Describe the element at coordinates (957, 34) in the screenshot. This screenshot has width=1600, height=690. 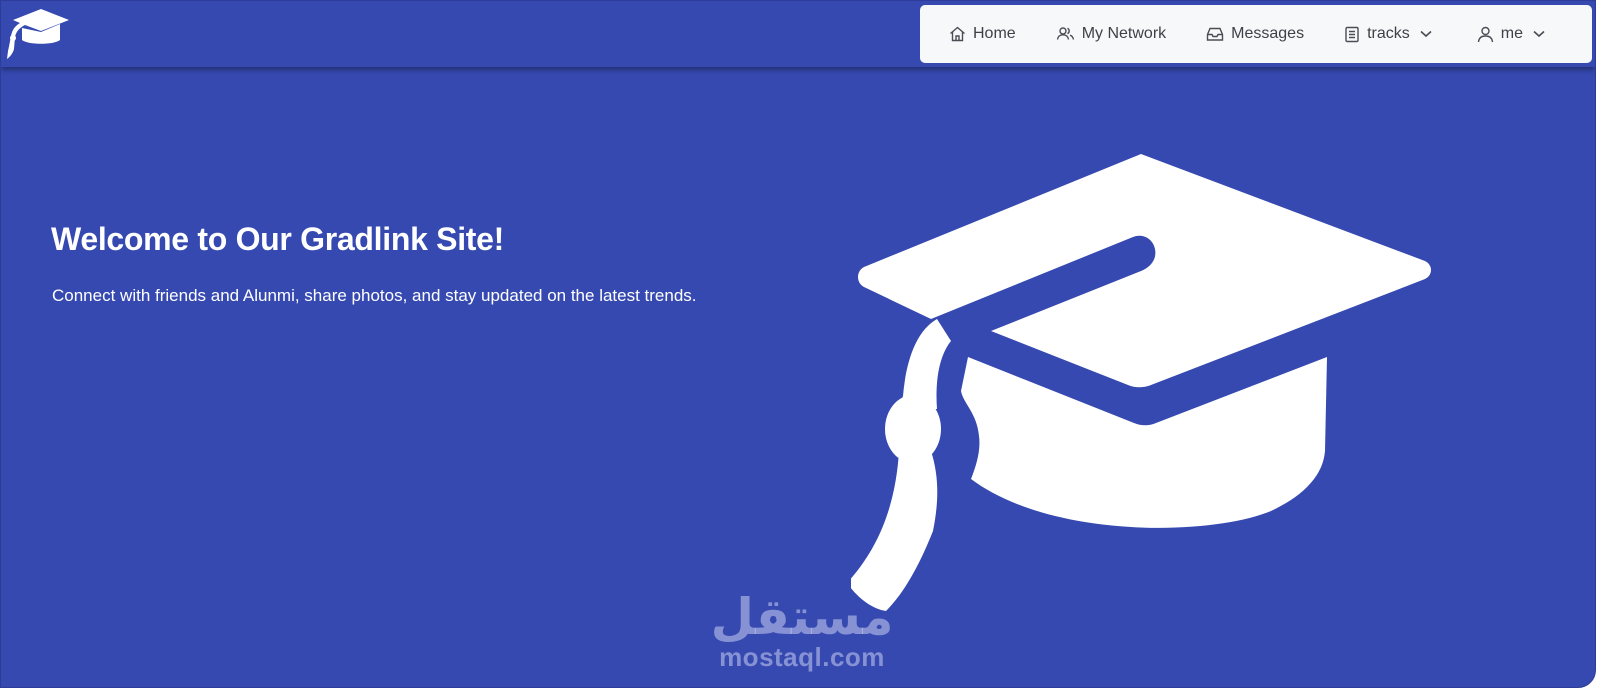
I see `home-icon` at that location.